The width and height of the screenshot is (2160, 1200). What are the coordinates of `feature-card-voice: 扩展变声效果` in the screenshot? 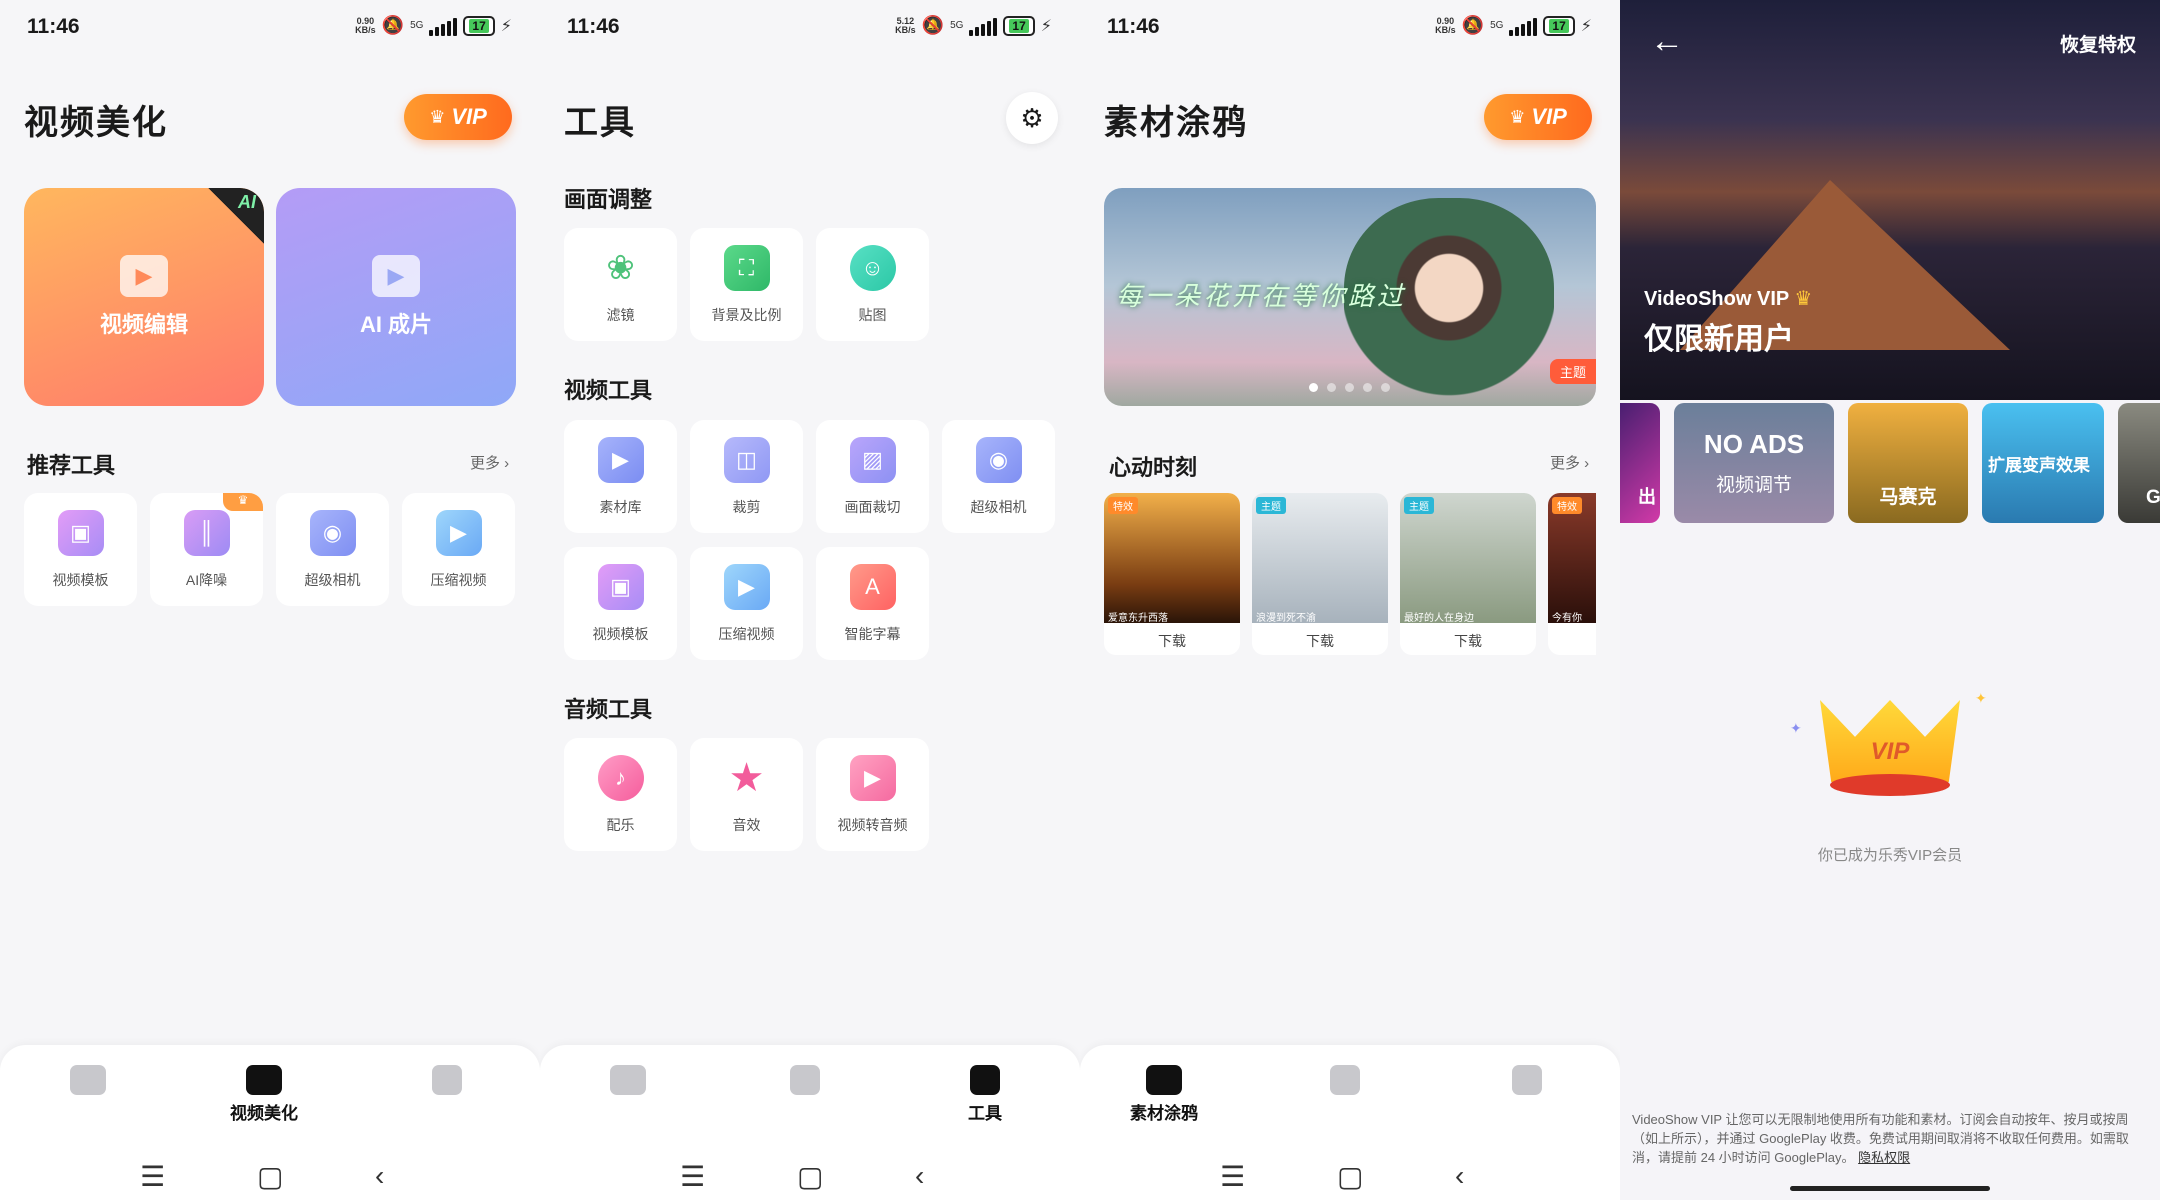 It's located at (2043, 463).